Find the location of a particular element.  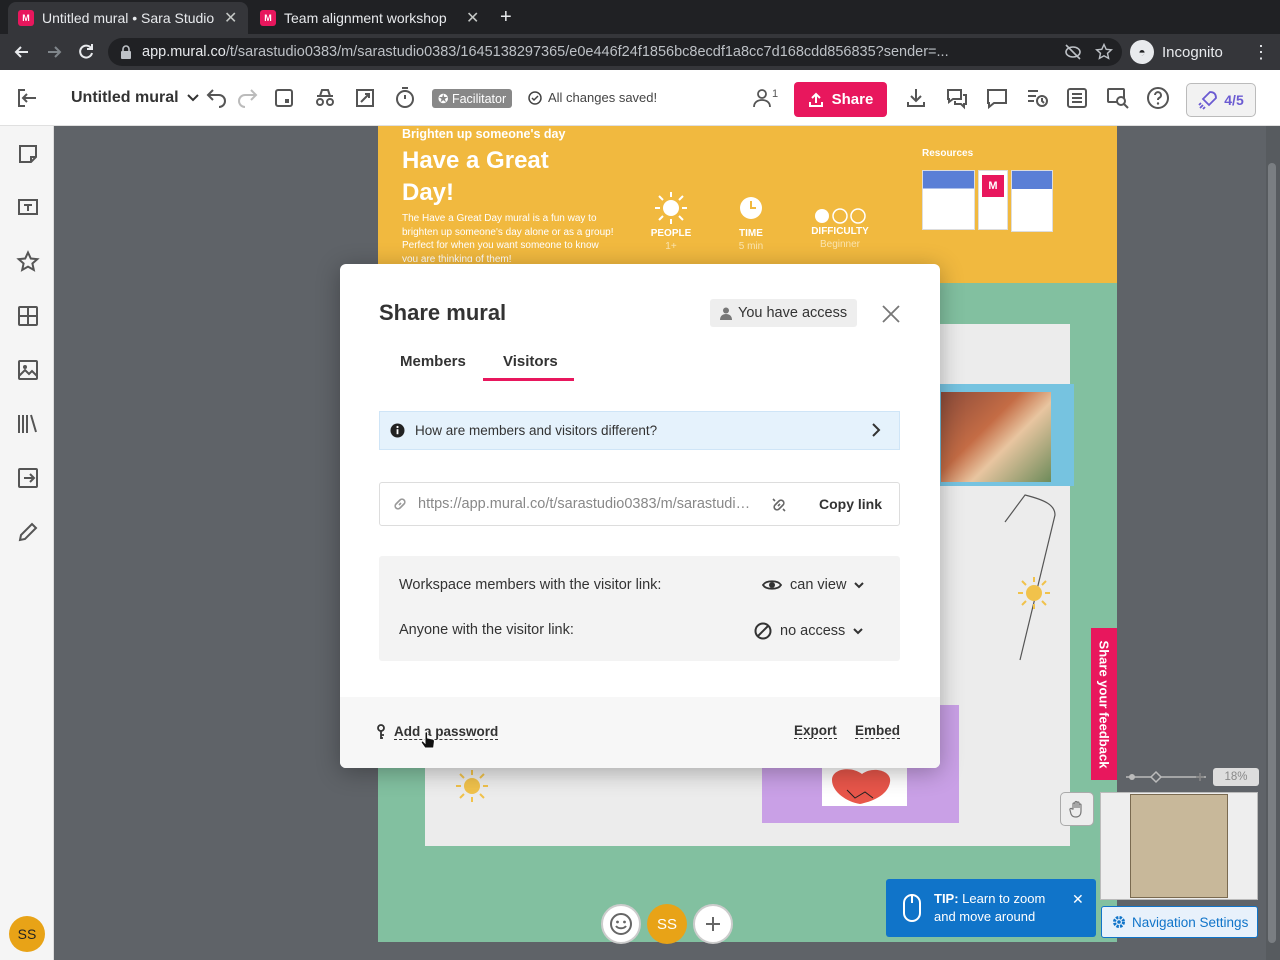

reset-link-icon is located at coordinates (779, 505).